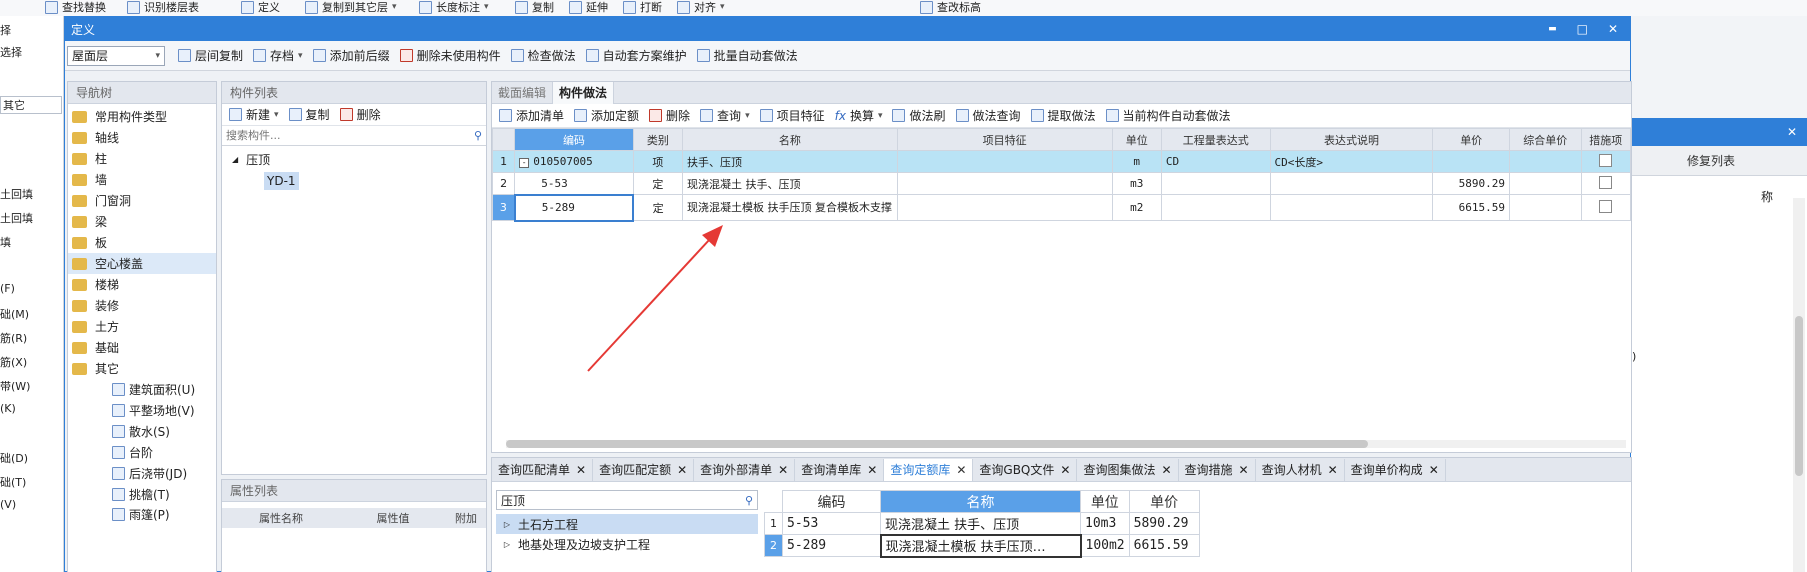 This screenshot has height=572, width=1807. What do you see at coordinates (669, 116) in the screenshot?
I see `delete-method-button: 删除` at bounding box center [669, 116].